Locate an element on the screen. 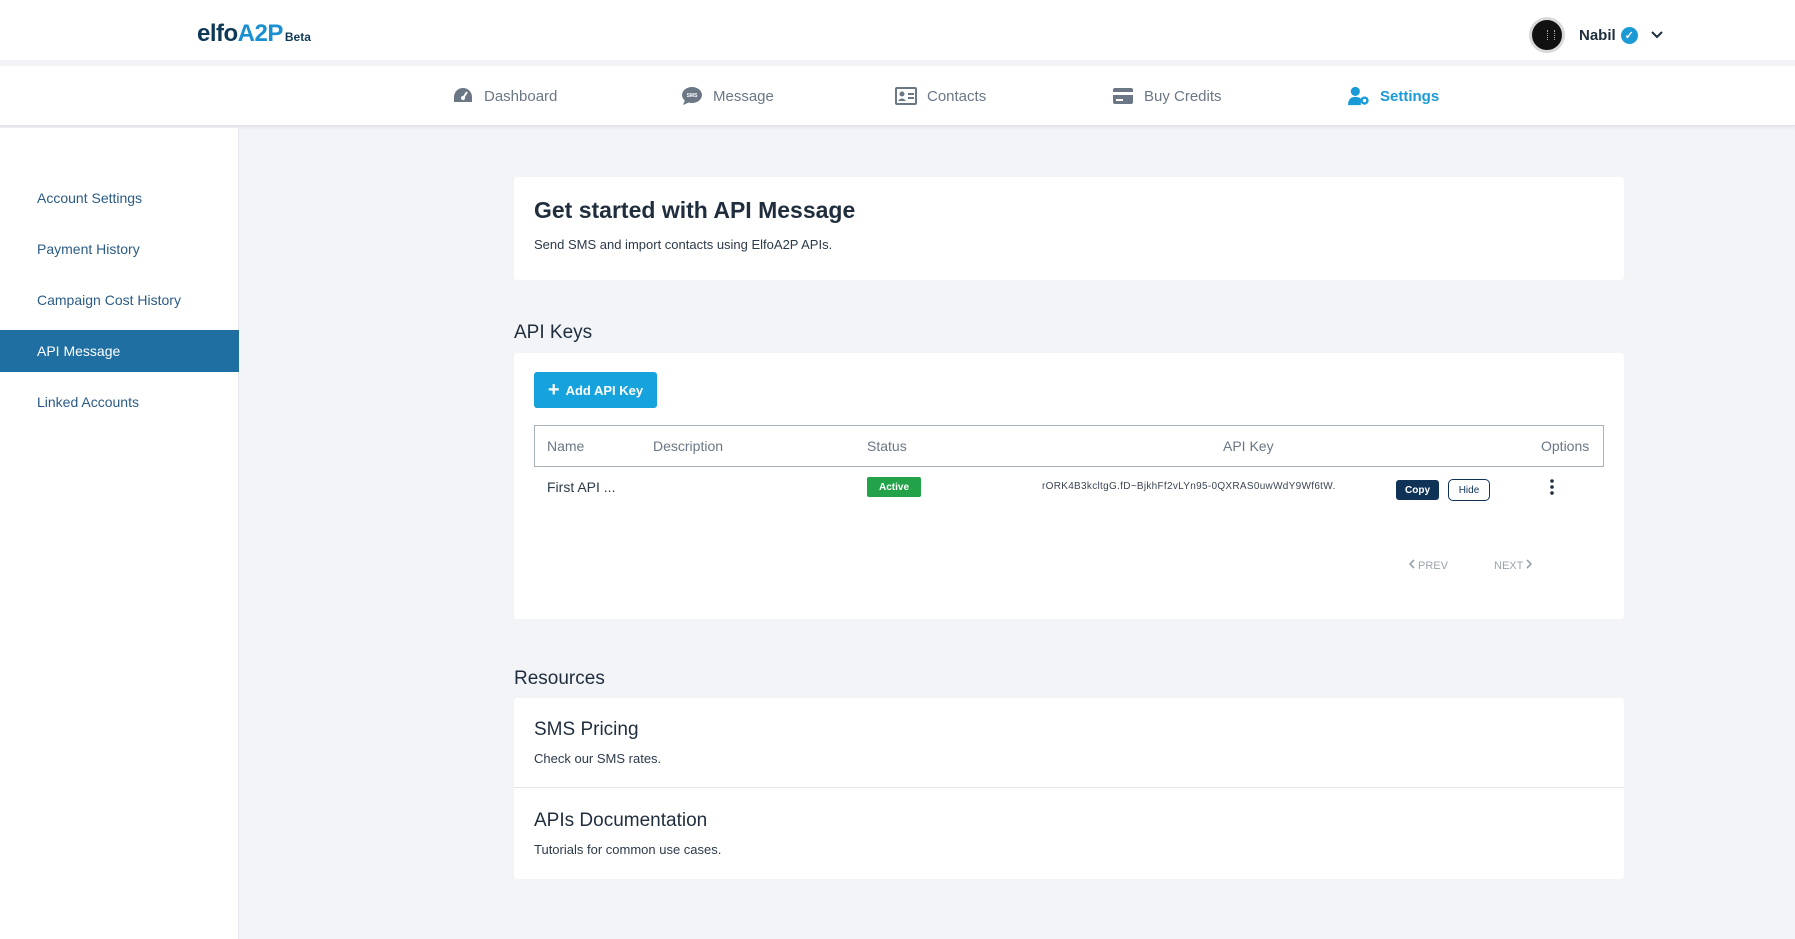  user-gear-icon is located at coordinates (1359, 96).